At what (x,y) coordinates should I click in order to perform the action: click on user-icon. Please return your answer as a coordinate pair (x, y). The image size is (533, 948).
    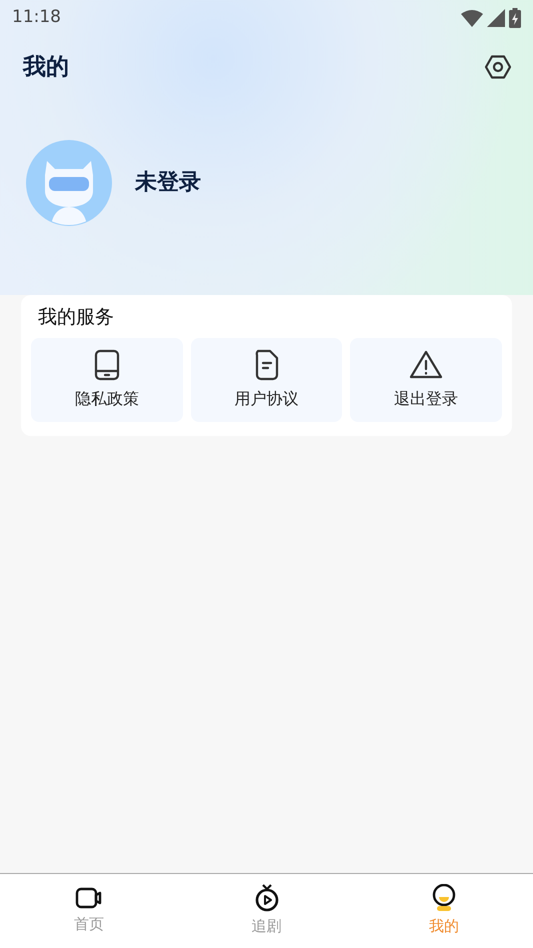
    Looking at the image, I should click on (444, 898).